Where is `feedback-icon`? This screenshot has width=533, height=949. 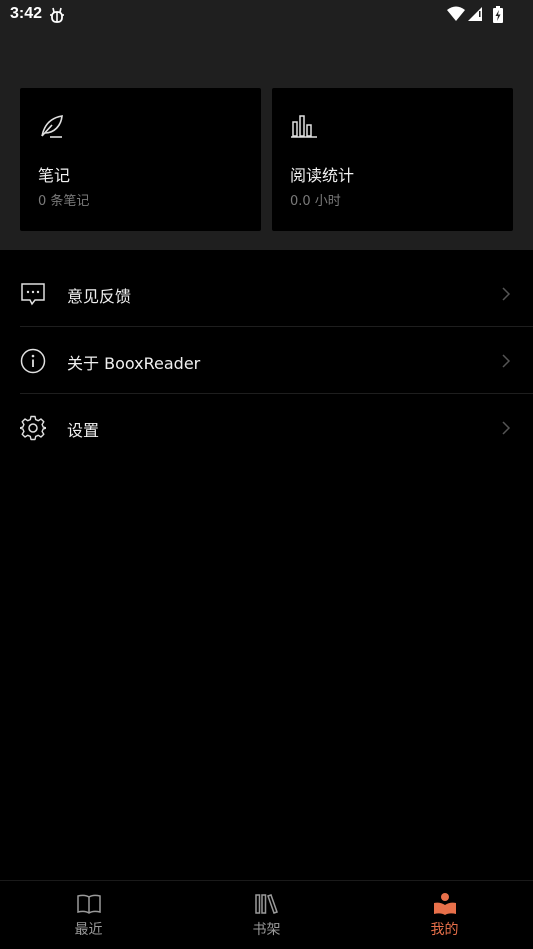 feedback-icon is located at coordinates (33, 294).